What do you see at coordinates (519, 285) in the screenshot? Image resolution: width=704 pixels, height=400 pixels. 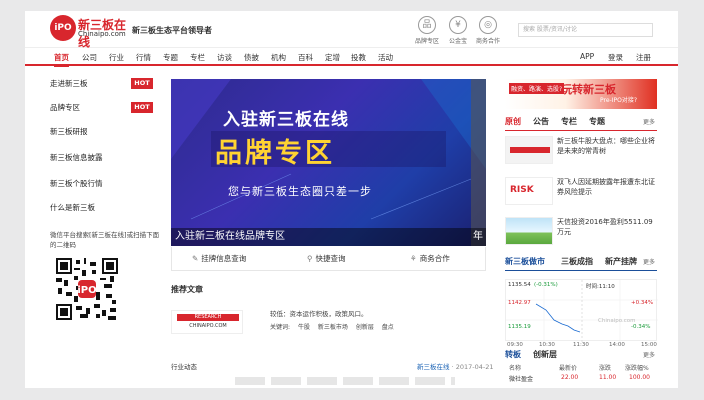 I see `index-points: 1135.54` at bounding box center [519, 285].